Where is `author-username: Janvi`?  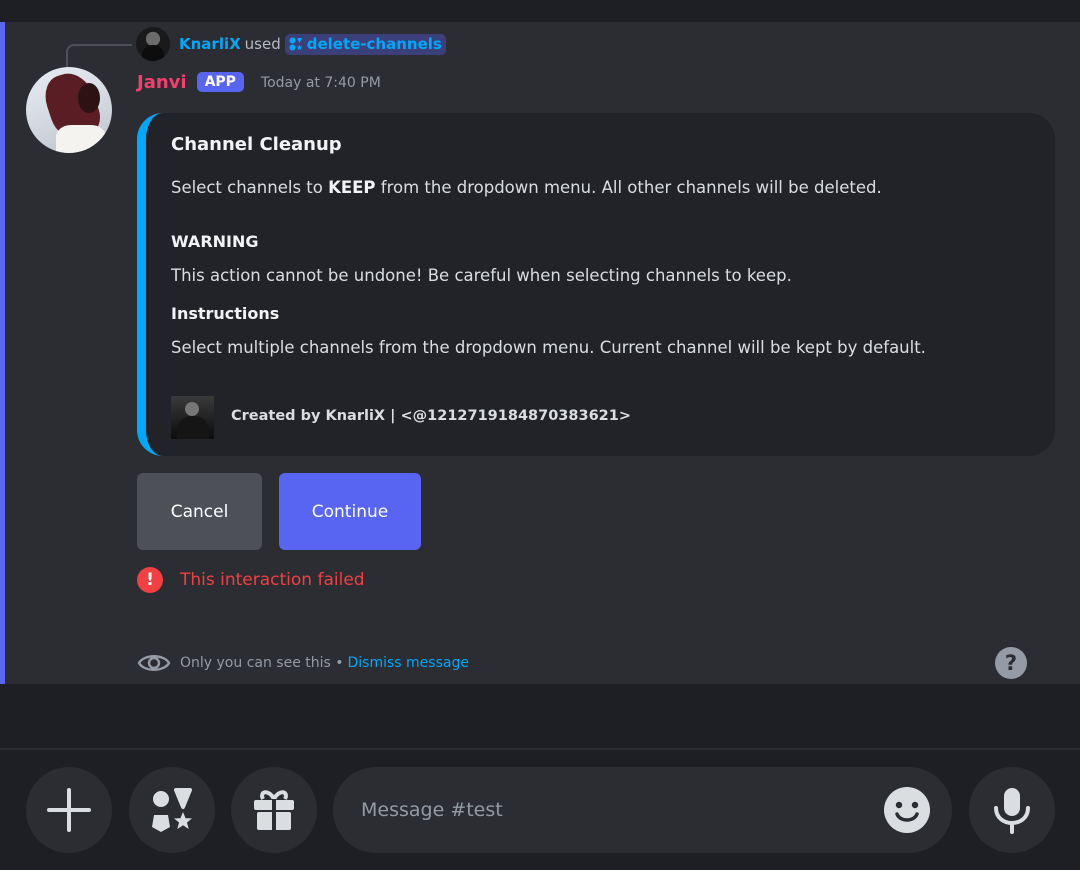 author-username: Janvi is located at coordinates (162, 82).